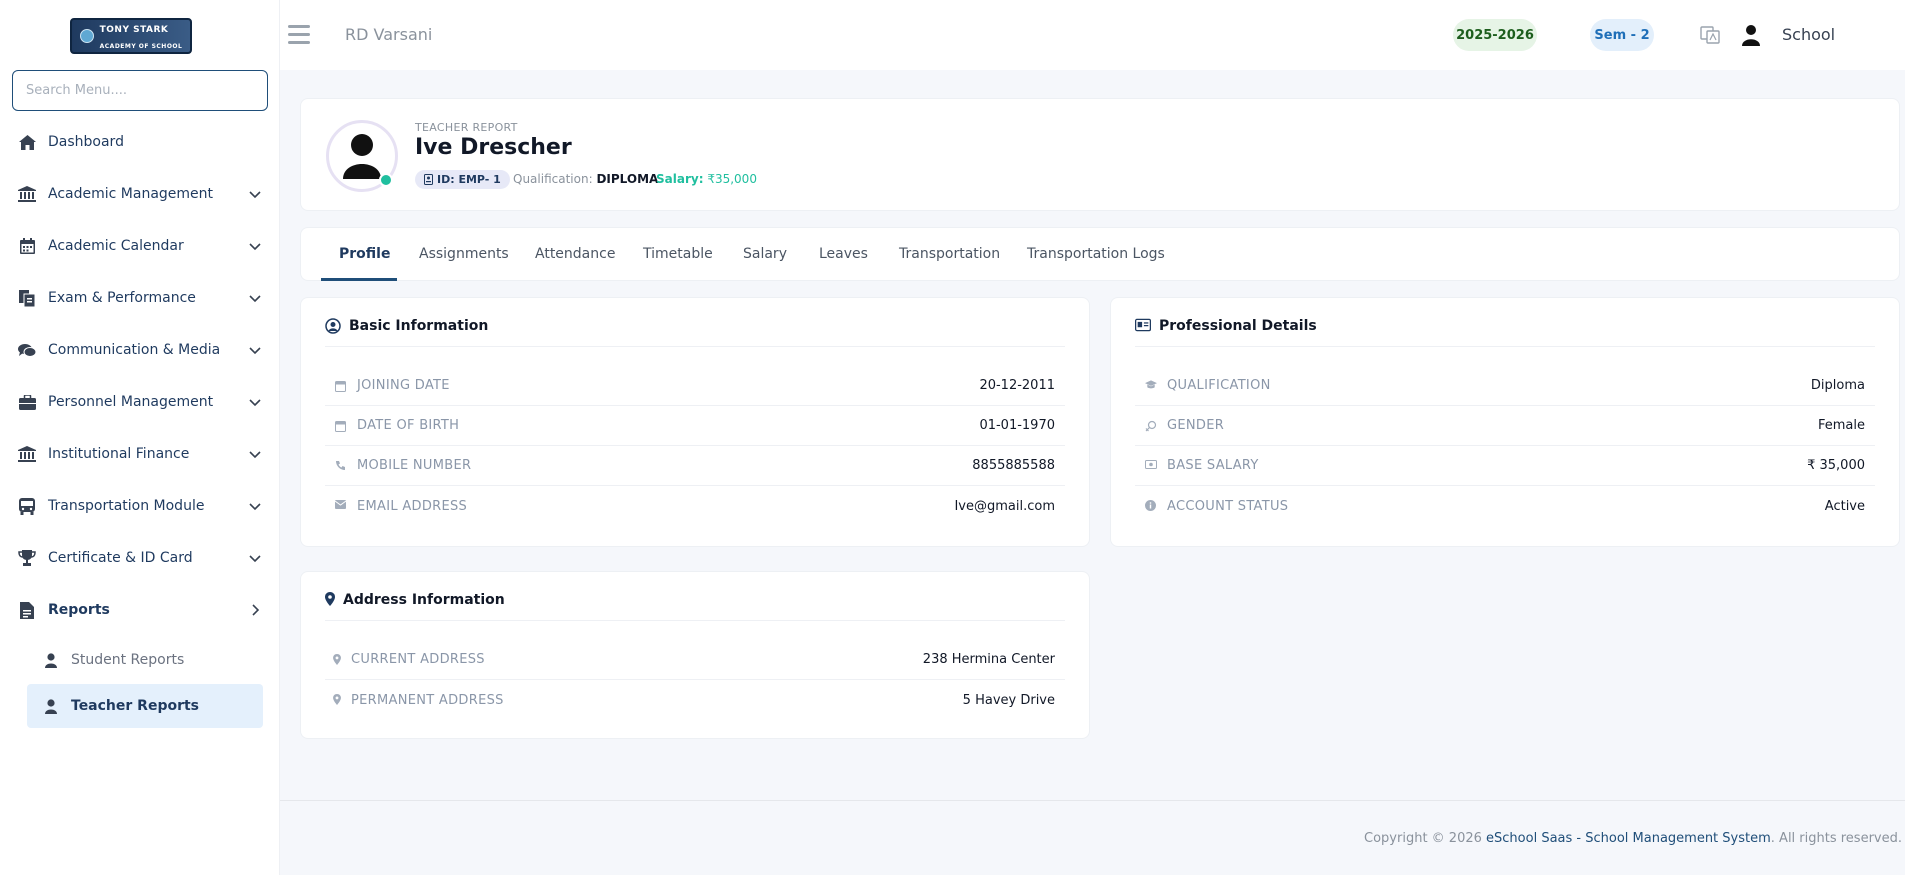  What do you see at coordinates (27, 402) in the screenshot?
I see `briefcase-icon` at bounding box center [27, 402].